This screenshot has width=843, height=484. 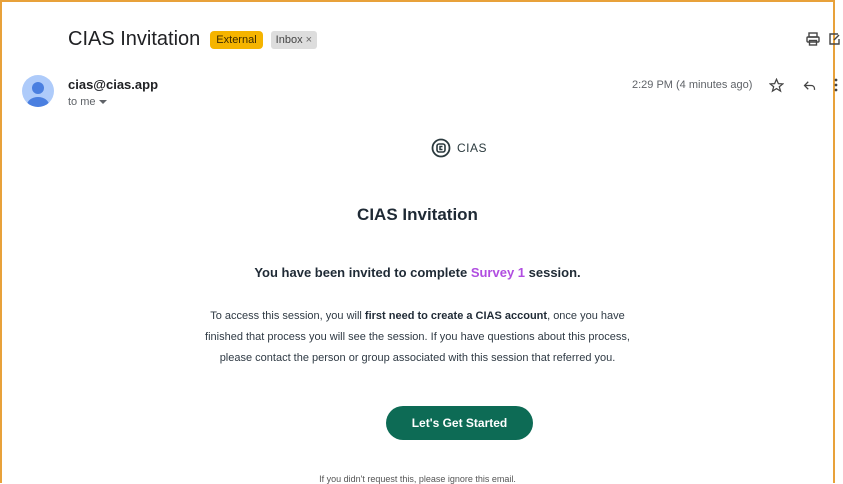 I want to click on sender-address: cias@cias.app, so click(x=113, y=84).